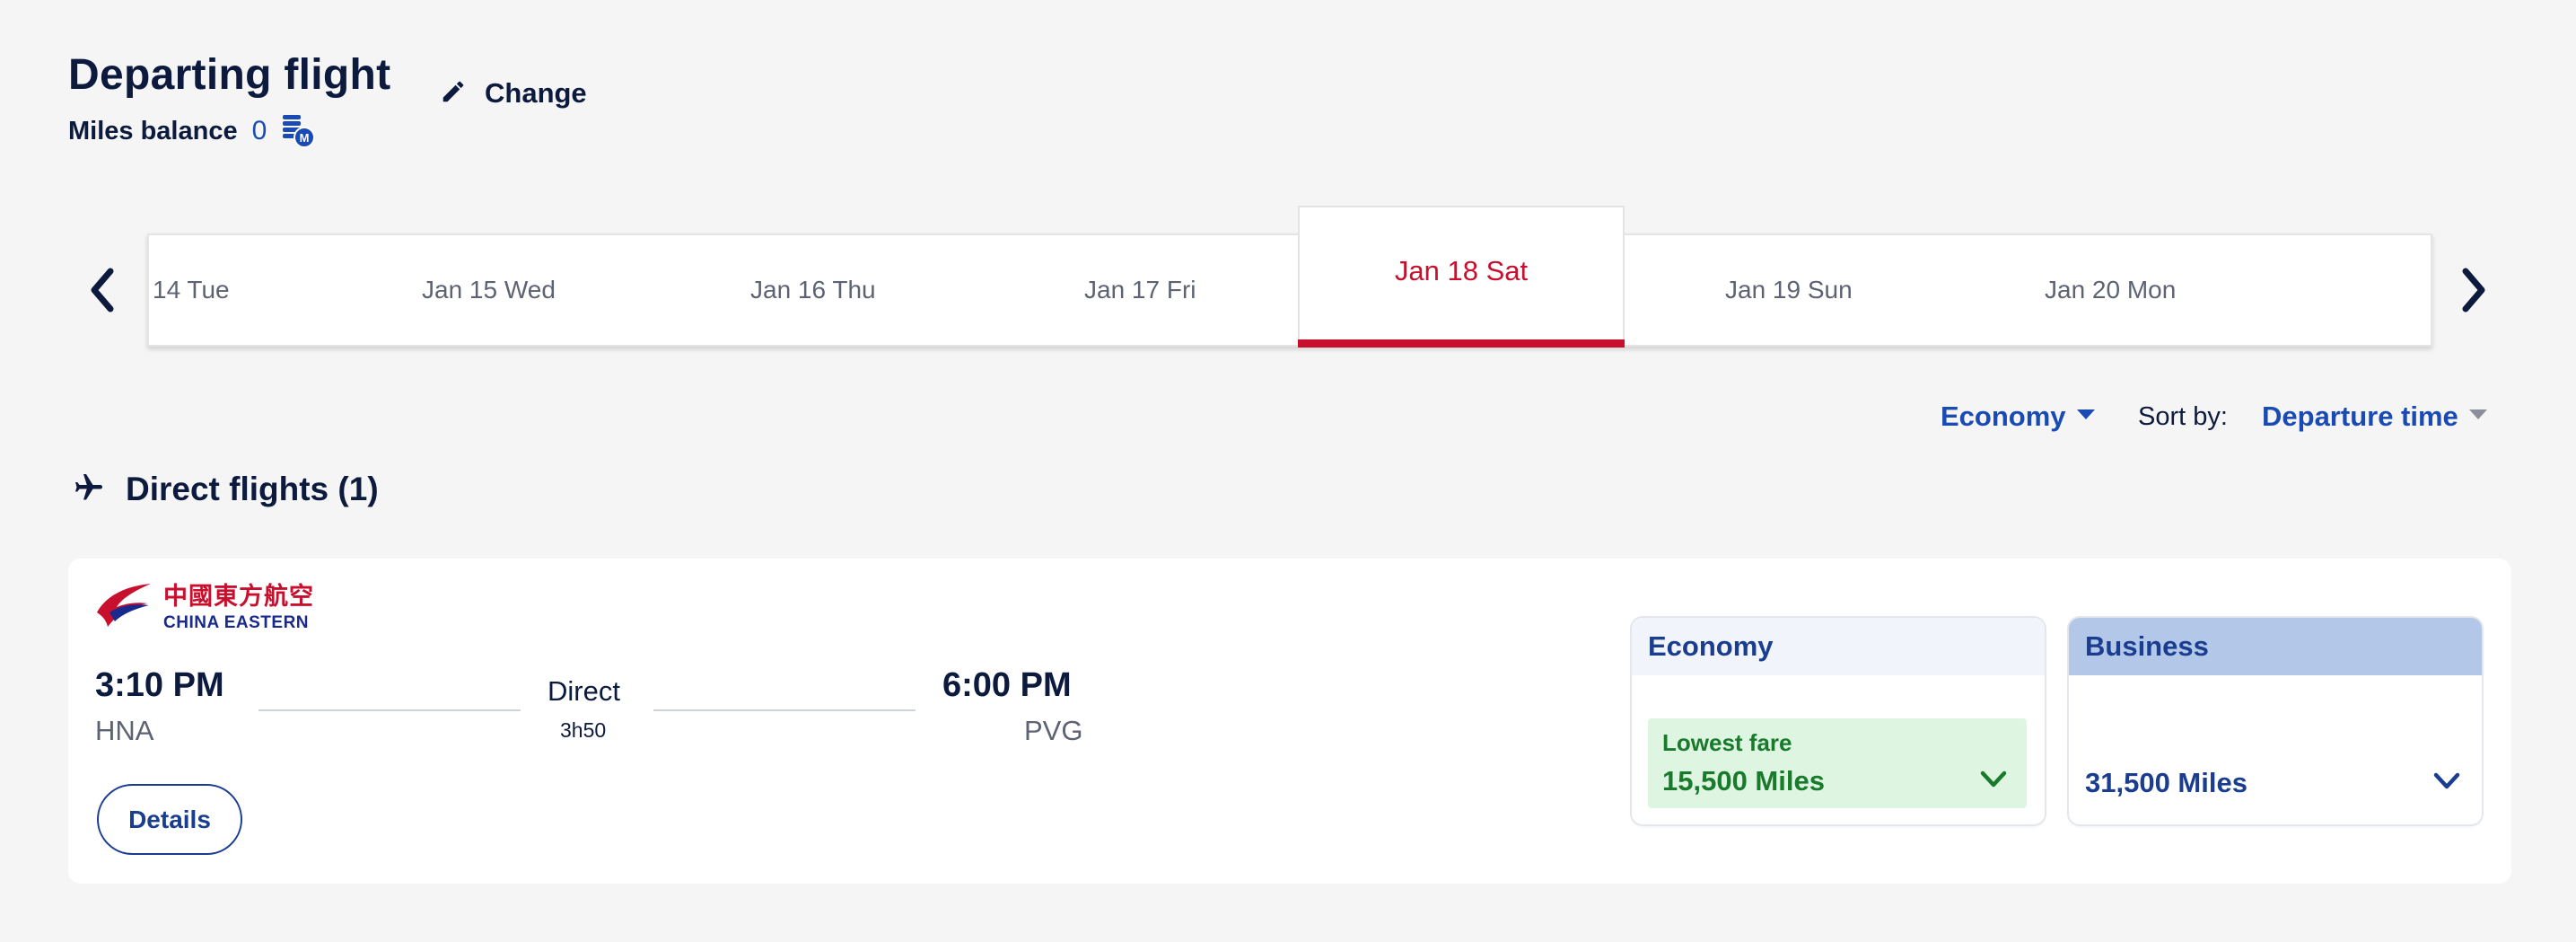 This screenshot has height=942, width=2576. I want to click on airline-name-chinese: 中國東方航空, so click(239, 596).